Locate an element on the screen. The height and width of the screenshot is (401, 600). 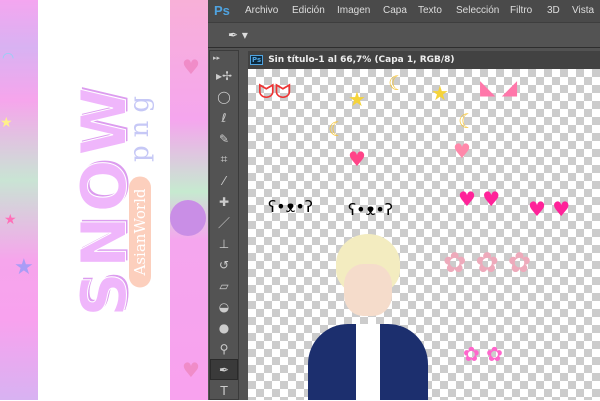
crop-tool-icon: ⌗ is located at coordinates (224, 159).